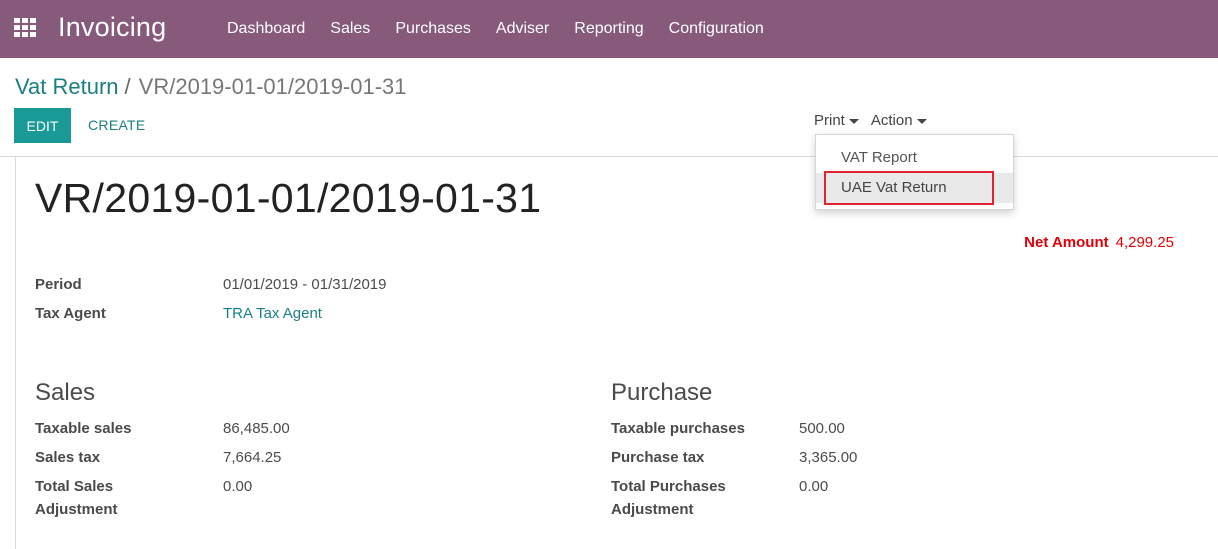 The width and height of the screenshot is (1218, 549). I want to click on apps-grid-icon, so click(25, 27).